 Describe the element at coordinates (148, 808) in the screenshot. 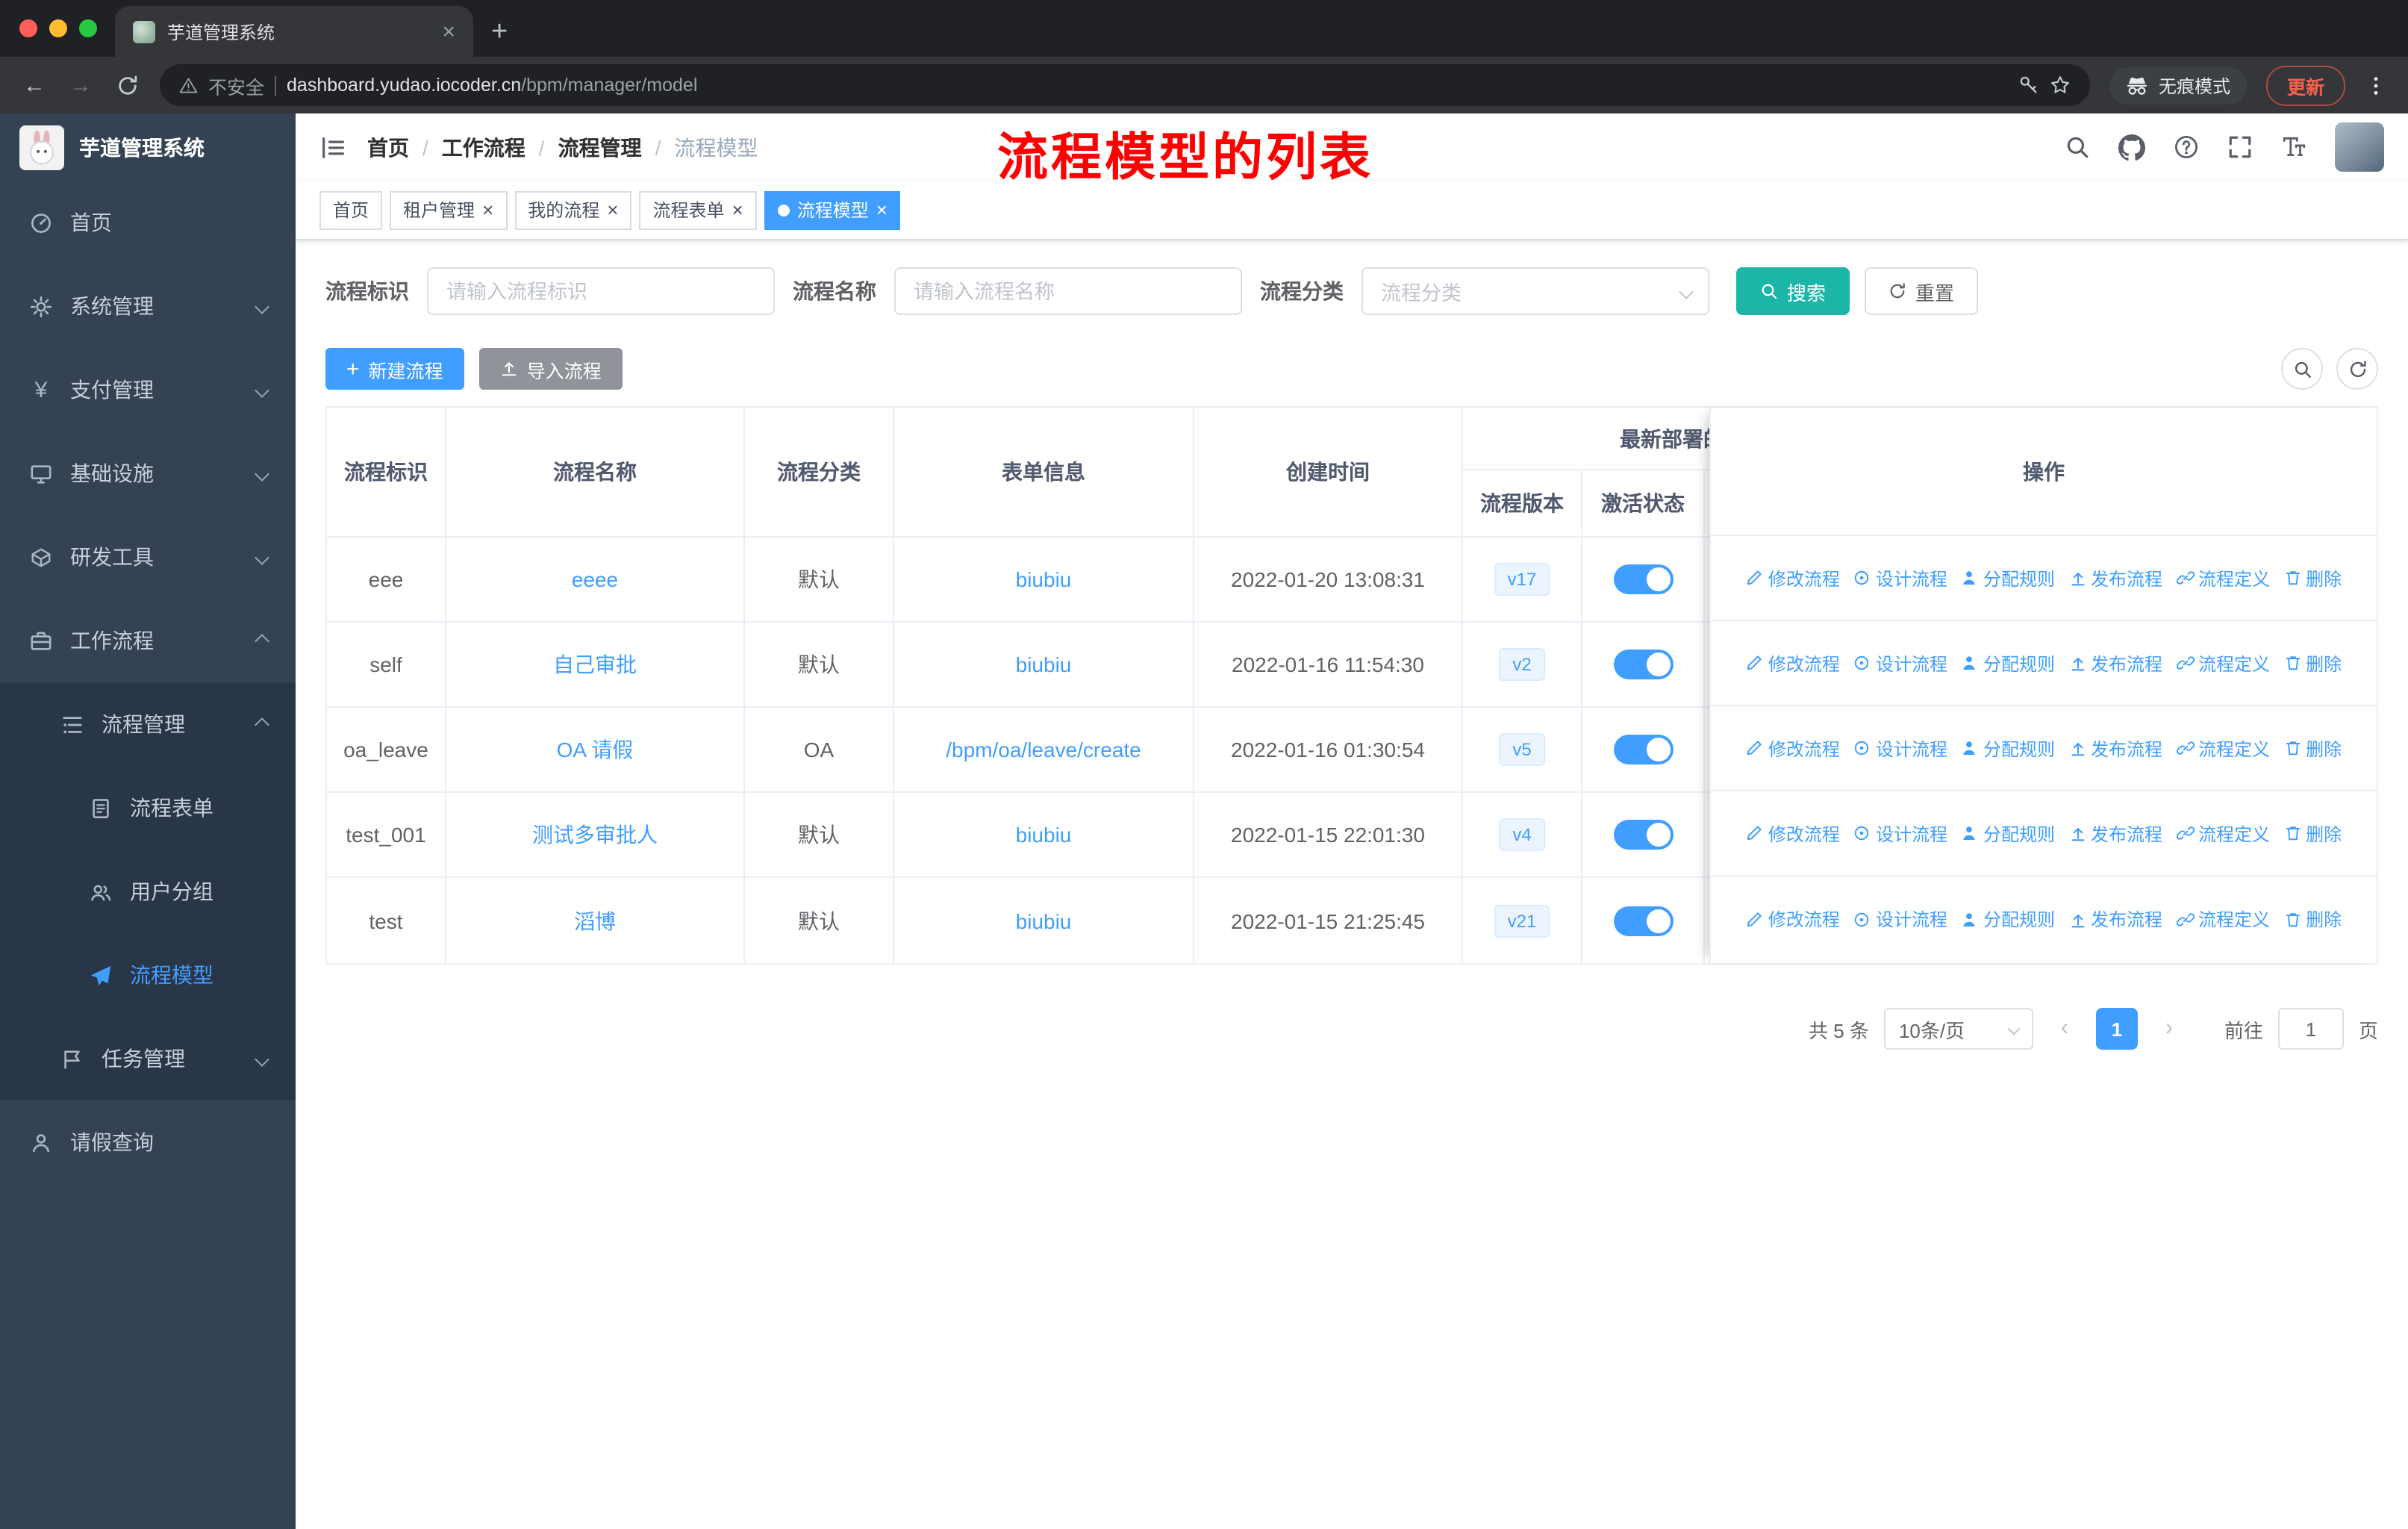

I see `sidebar-item-process-form: 流程表单` at that location.